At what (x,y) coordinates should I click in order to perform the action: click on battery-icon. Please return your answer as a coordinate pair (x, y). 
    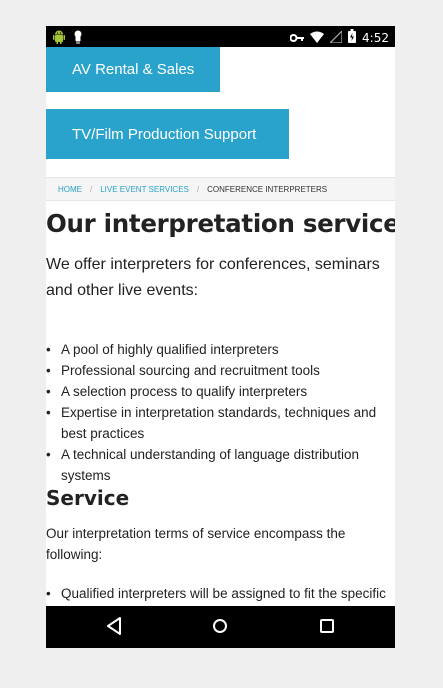
    Looking at the image, I should click on (352, 37).